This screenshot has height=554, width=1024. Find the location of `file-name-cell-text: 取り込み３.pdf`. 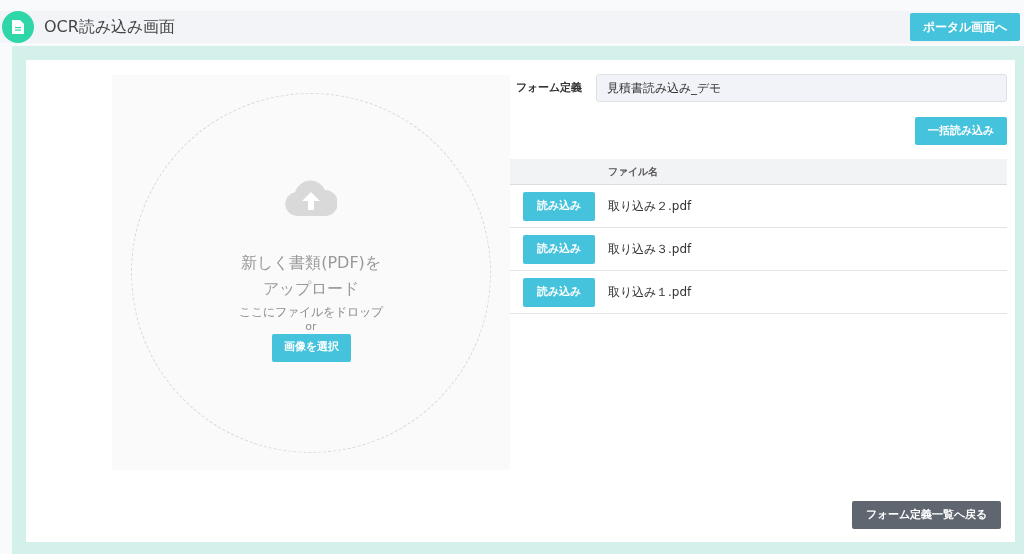

file-name-cell-text: 取り込み３.pdf is located at coordinates (650, 249).